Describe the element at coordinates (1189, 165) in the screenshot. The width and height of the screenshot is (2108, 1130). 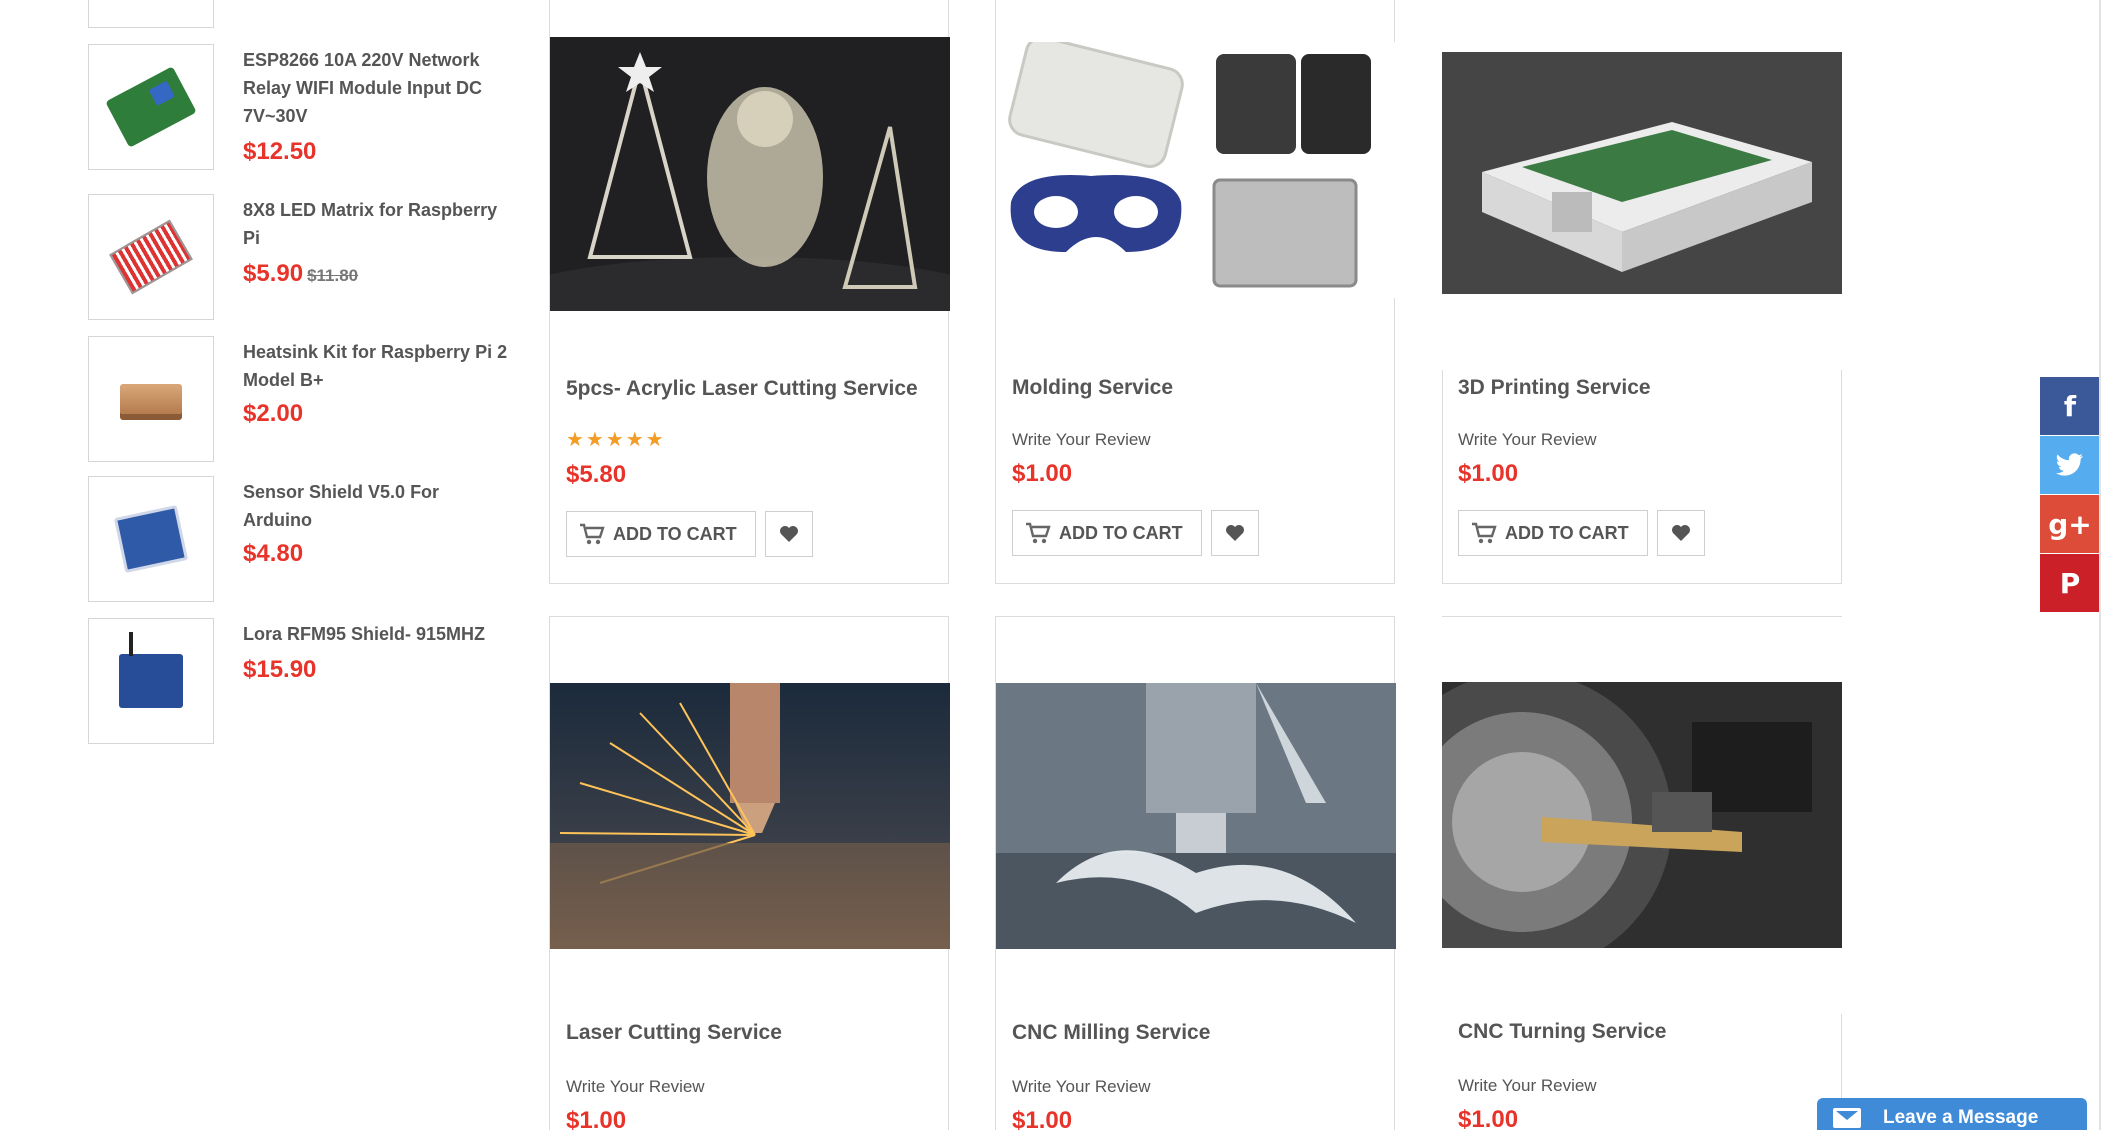
I see `molding-art` at that location.